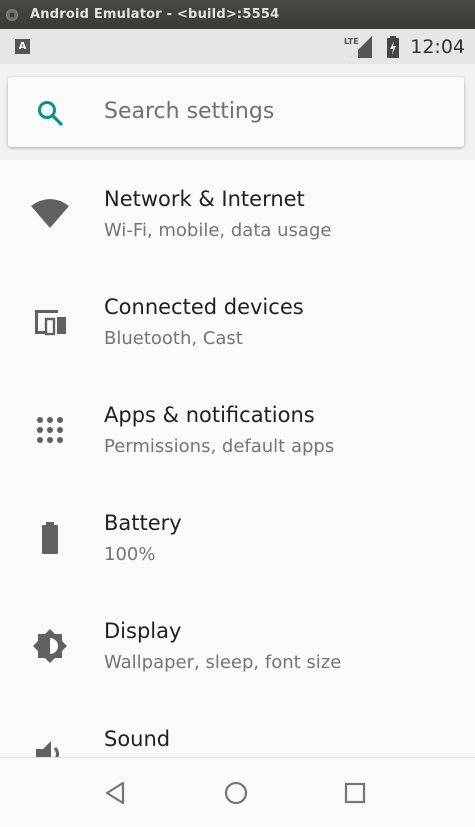 The image size is (475, 827). I want to click on lte-signal-icon: LTE, so click(358, 46).